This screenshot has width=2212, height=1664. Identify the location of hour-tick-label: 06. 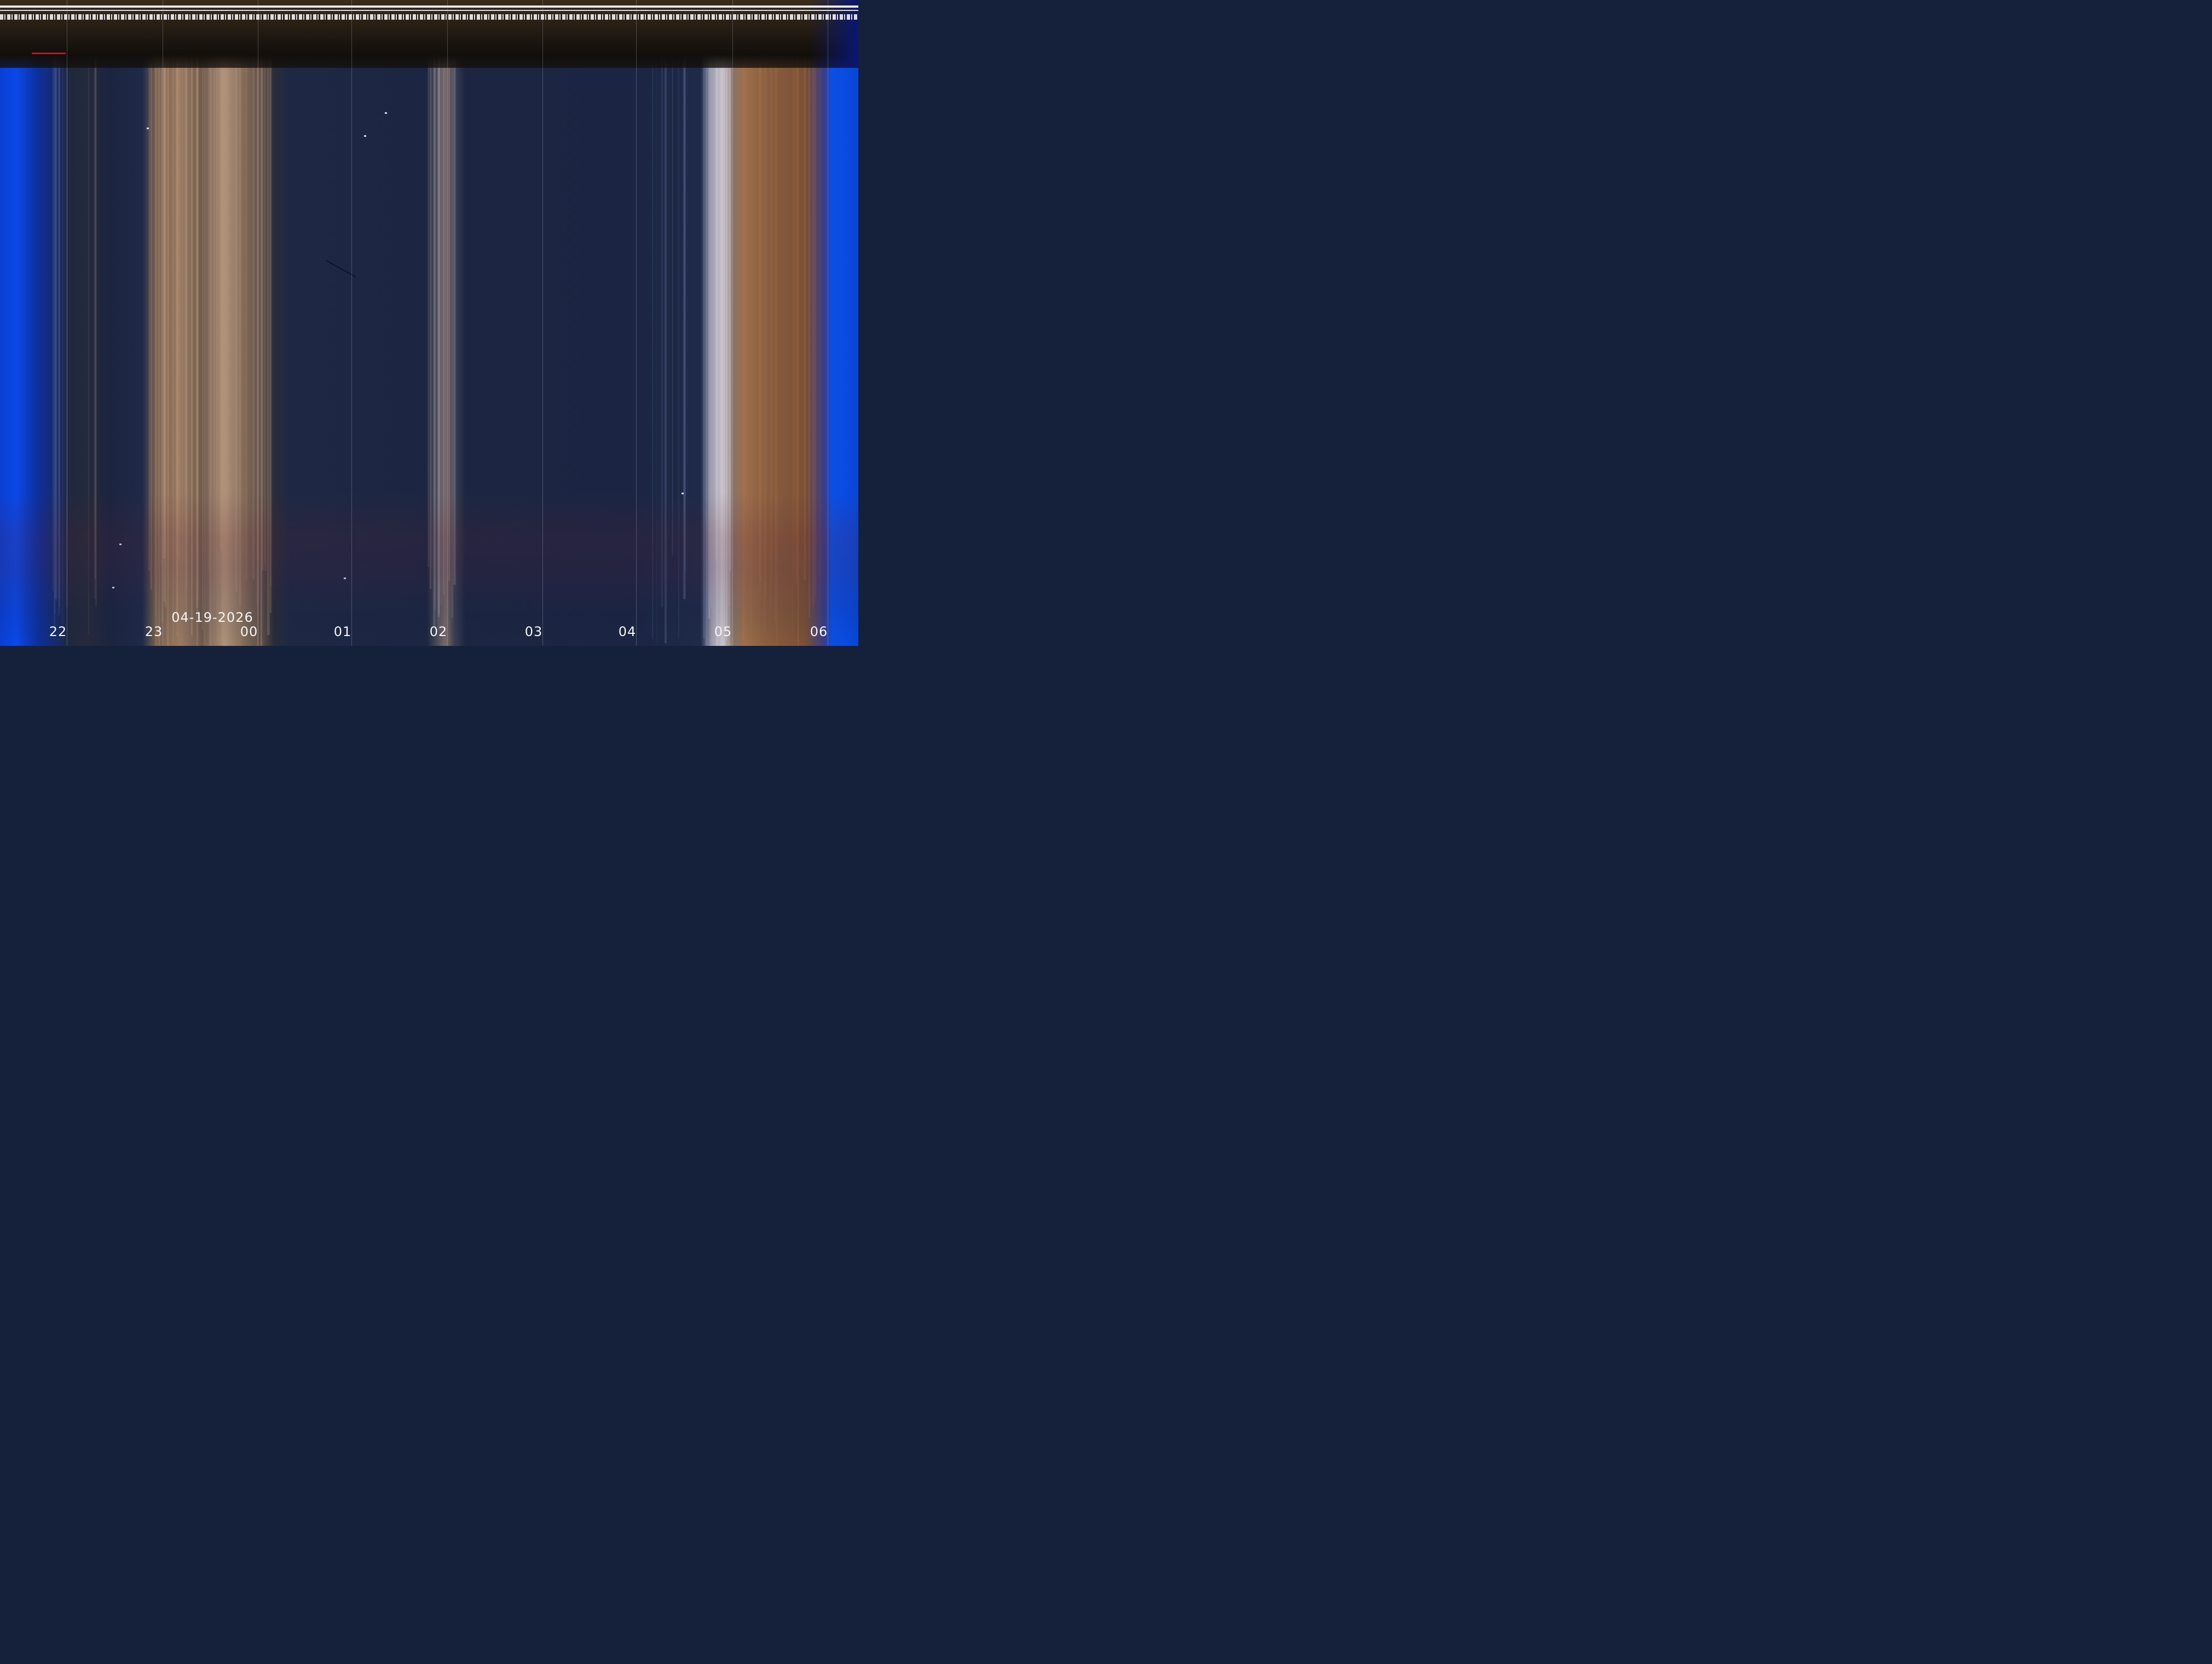
(819, 631).